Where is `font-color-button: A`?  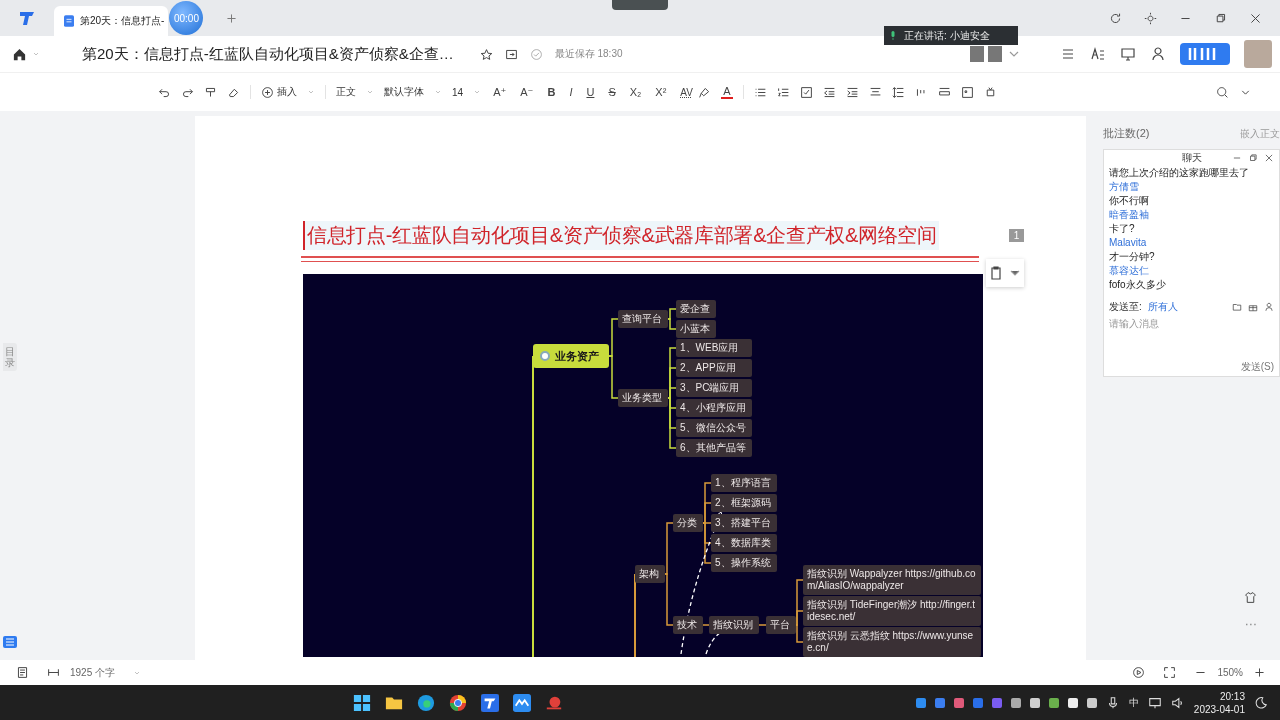 font-color-button: A is located at coordinates (727, 92).